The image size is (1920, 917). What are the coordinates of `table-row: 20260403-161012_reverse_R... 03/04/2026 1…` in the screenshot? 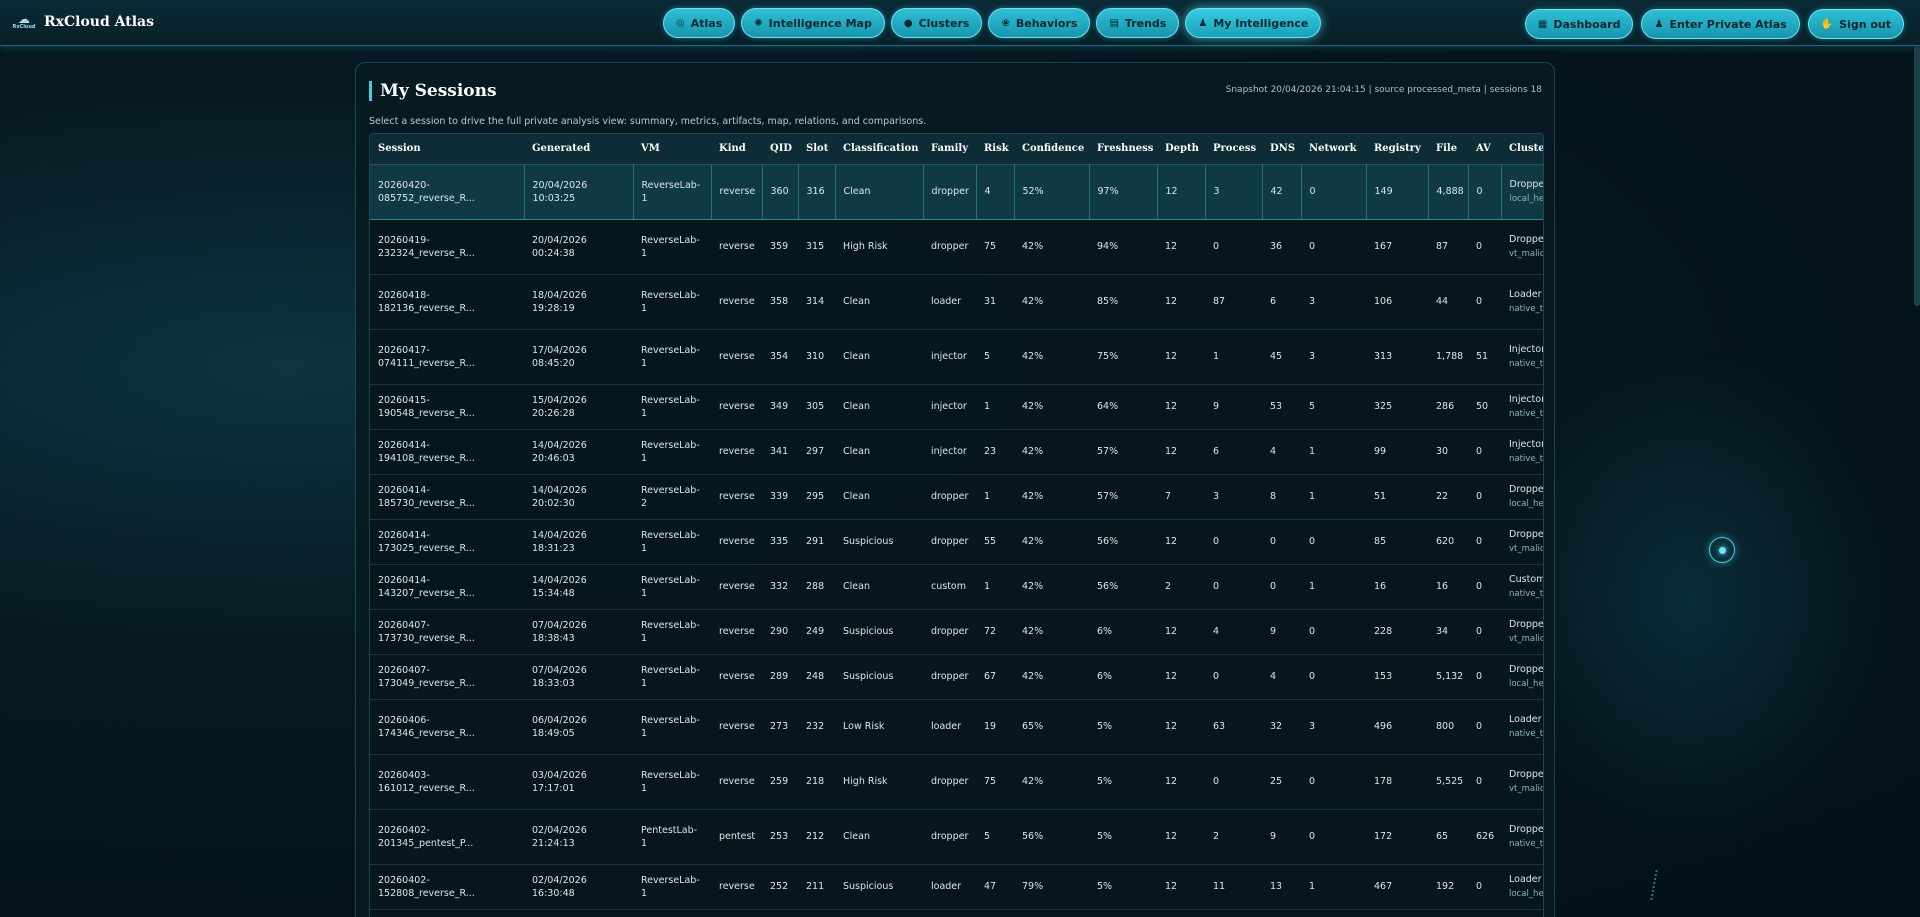 It's located at (957, 782).